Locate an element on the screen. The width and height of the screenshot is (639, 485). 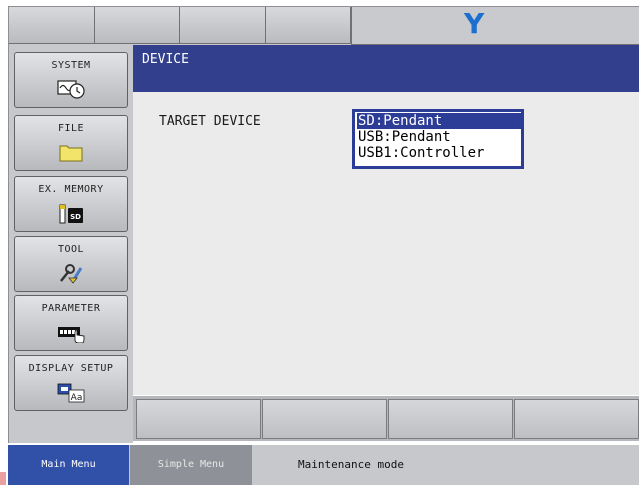
menu-system-button: SYSTEM is located at coordinates (71, 80).